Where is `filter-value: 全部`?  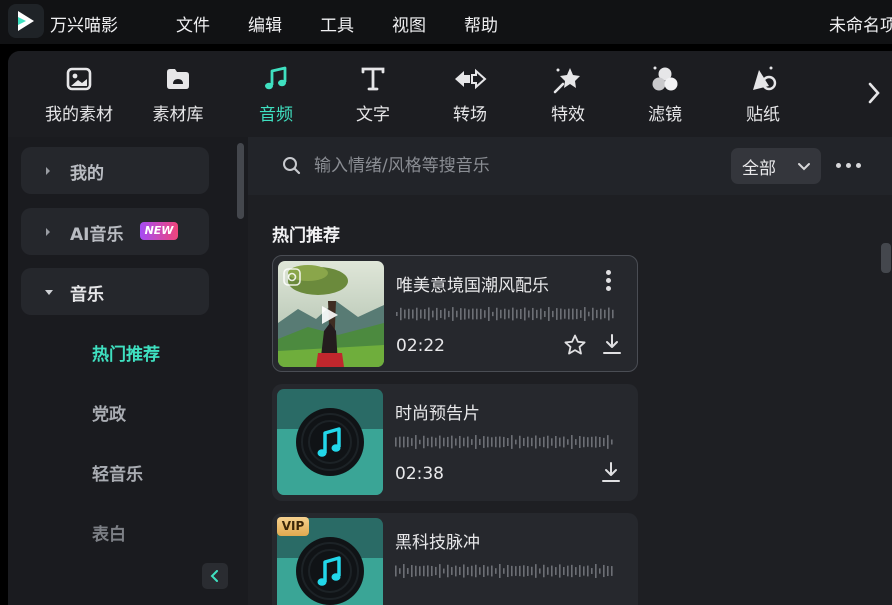
filter-value: 全部 is located at coordinates (759, 169).